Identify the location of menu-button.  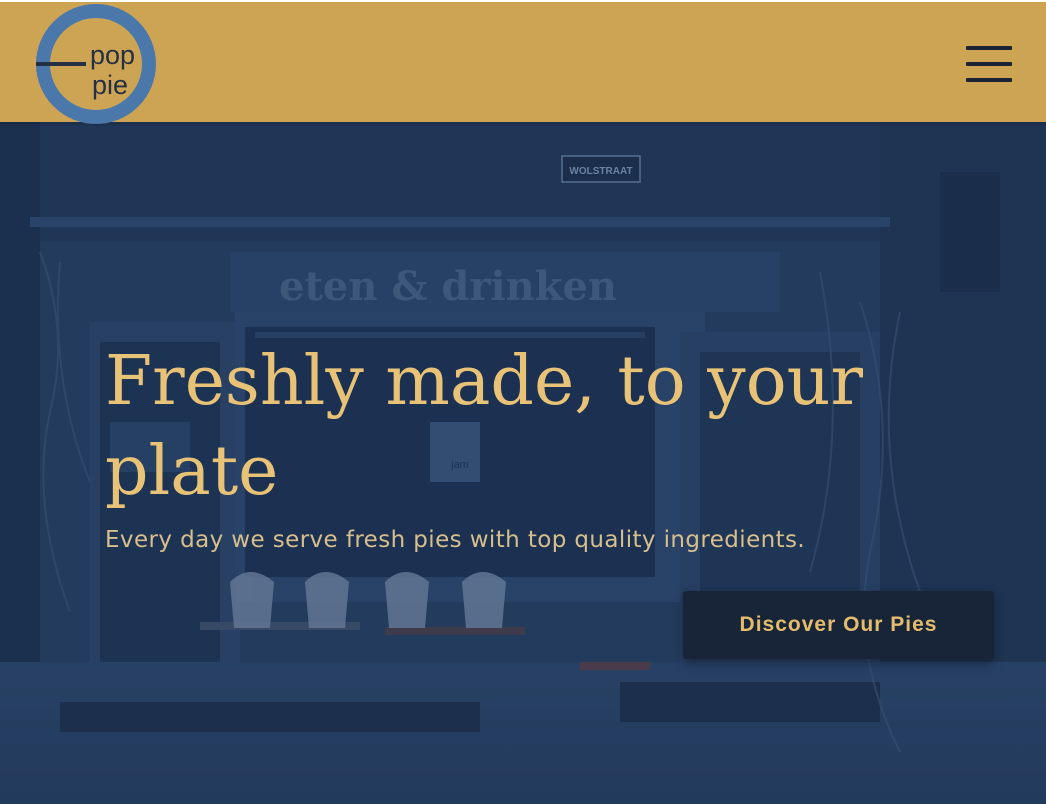
(989, 64).